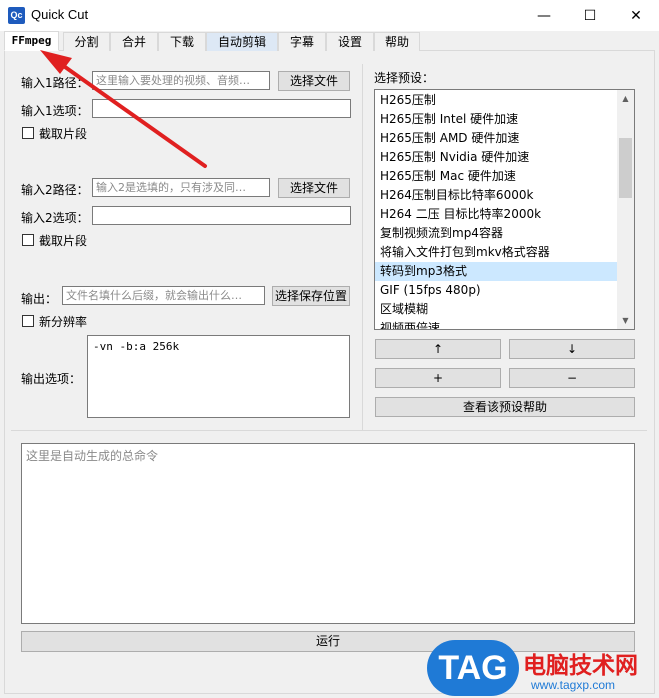  What do you see at coordinates (28, 240) in the screenshot?
I see `input2-clip-checkbox` at bounding box center [28, 240].